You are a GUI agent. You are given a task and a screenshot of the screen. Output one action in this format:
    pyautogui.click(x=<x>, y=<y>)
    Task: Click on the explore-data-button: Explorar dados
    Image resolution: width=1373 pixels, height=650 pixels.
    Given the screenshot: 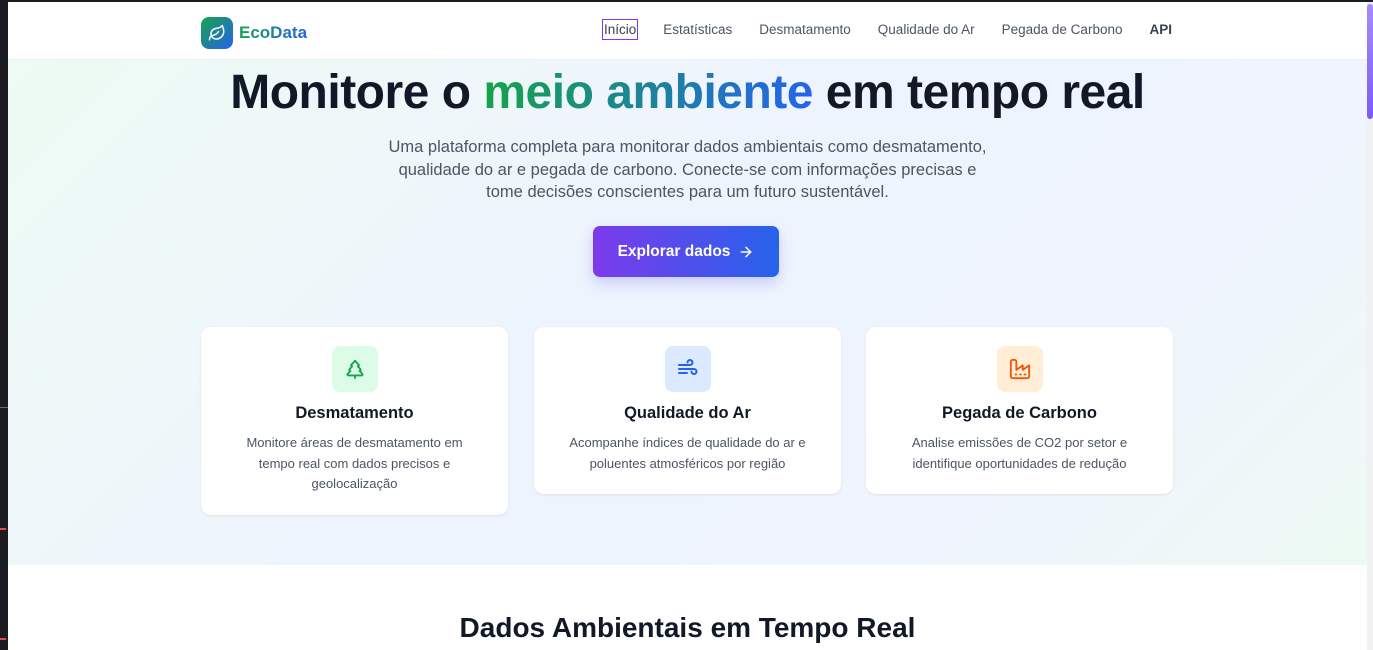 What is the action you would take?
    pyautogui.click(x=686, y=251)
    